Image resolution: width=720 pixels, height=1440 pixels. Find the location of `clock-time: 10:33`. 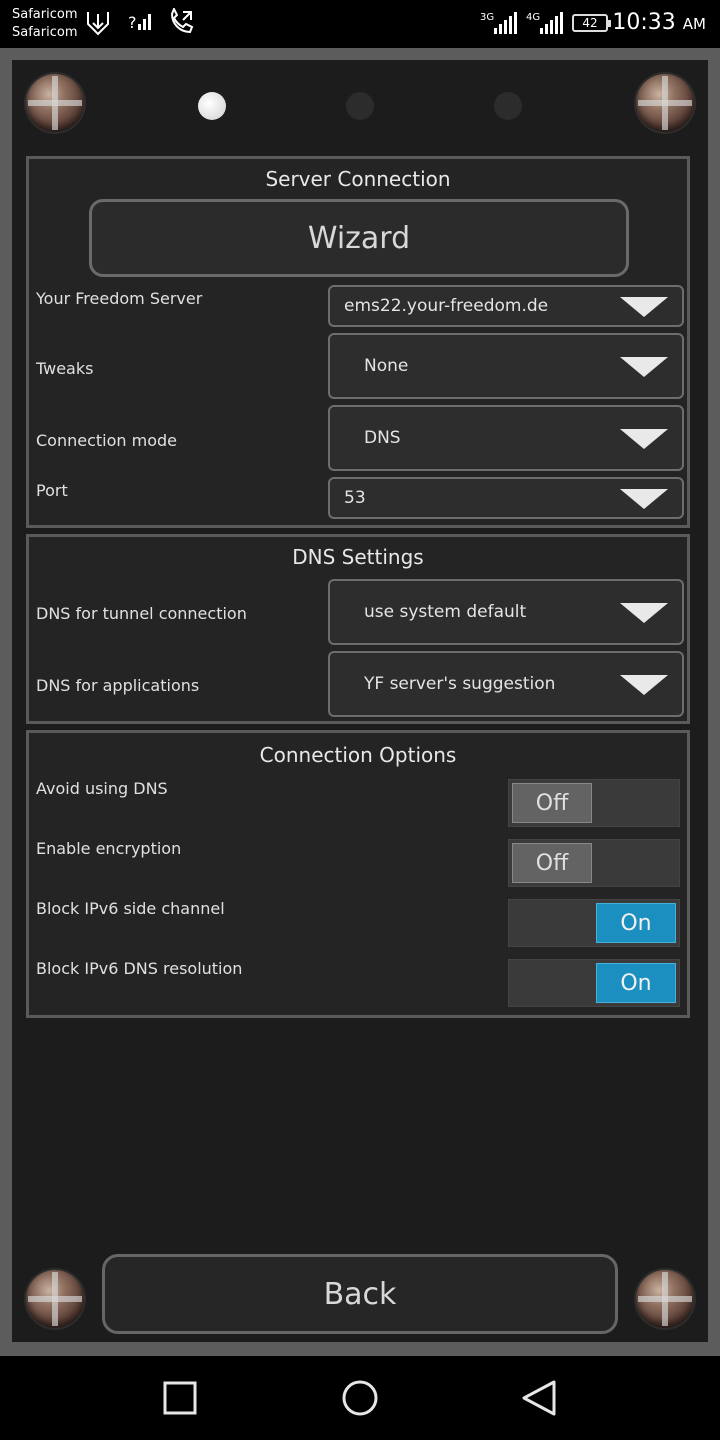

clock-time: 10:33 is located at coordinates (644, 22).